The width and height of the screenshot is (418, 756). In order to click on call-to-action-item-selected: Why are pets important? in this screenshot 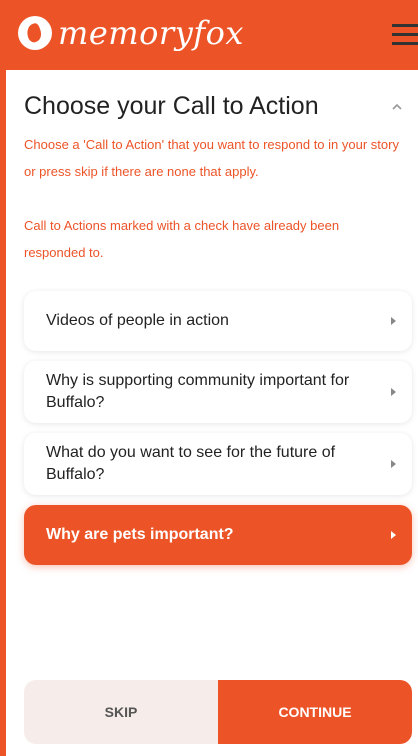, I will do `click(218, 535)`.